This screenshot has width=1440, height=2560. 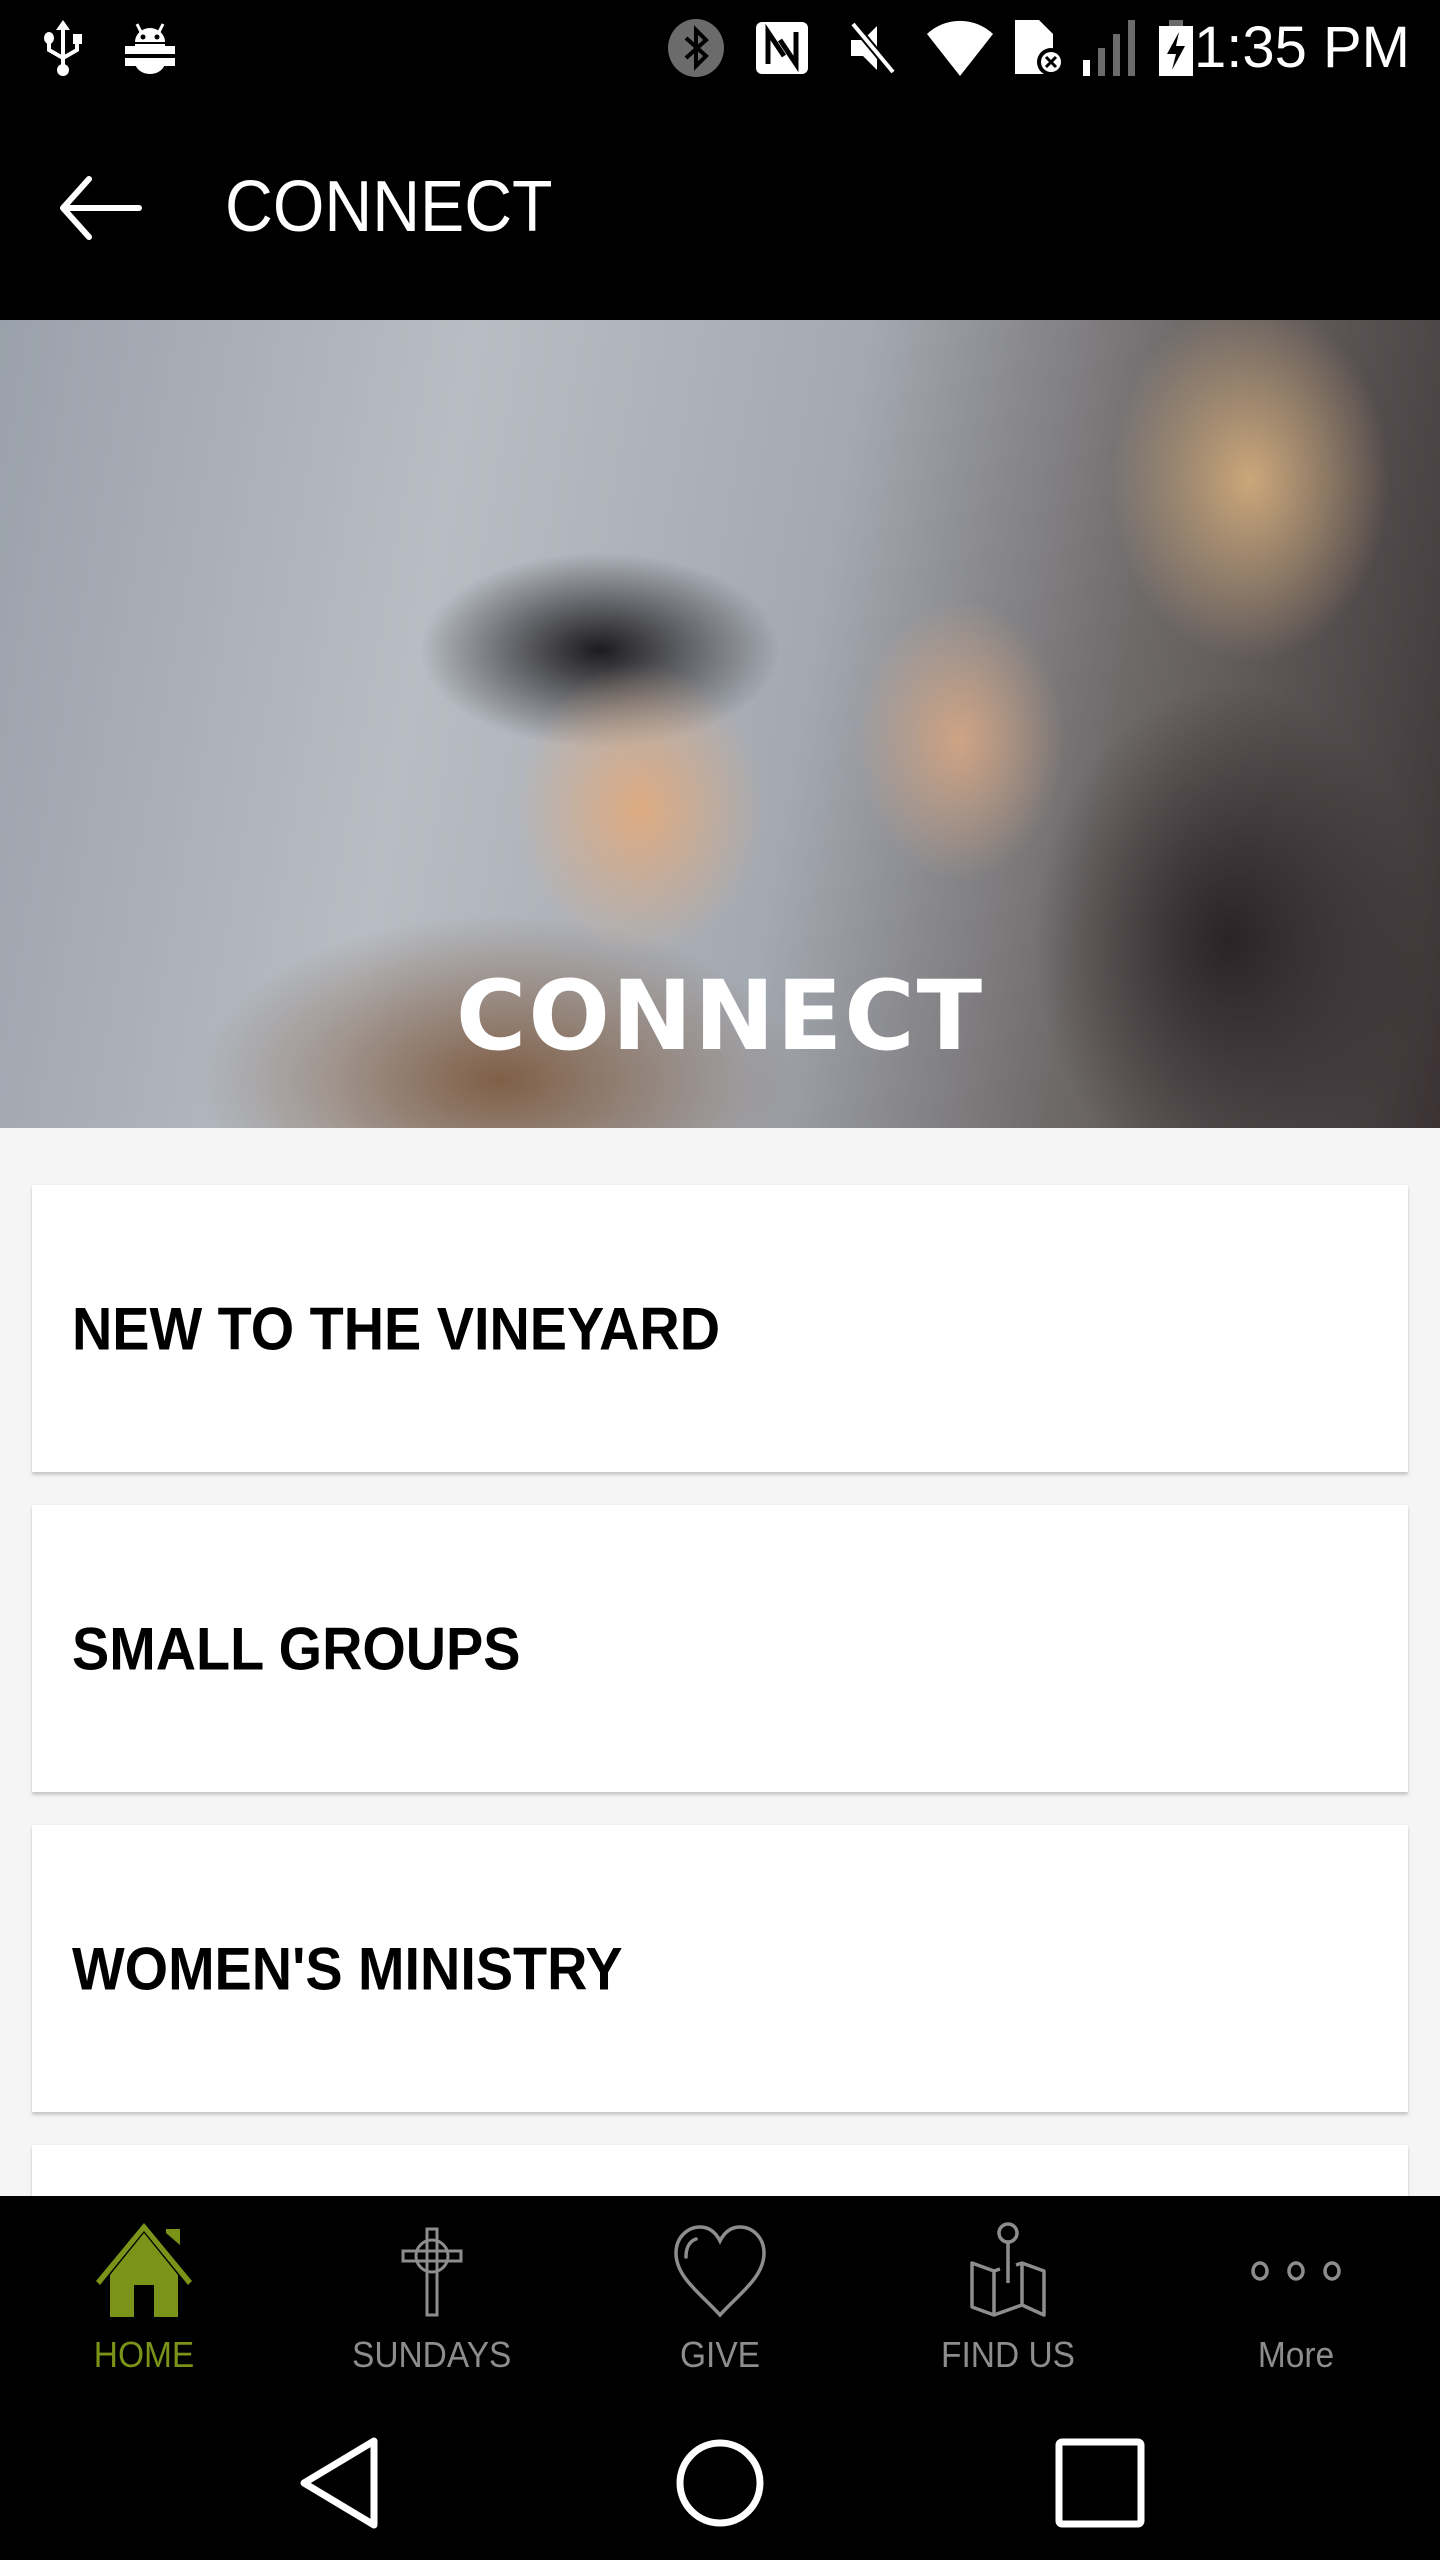 I want to click on nav-tab-home: HOME, so click(x=144, y=2298).